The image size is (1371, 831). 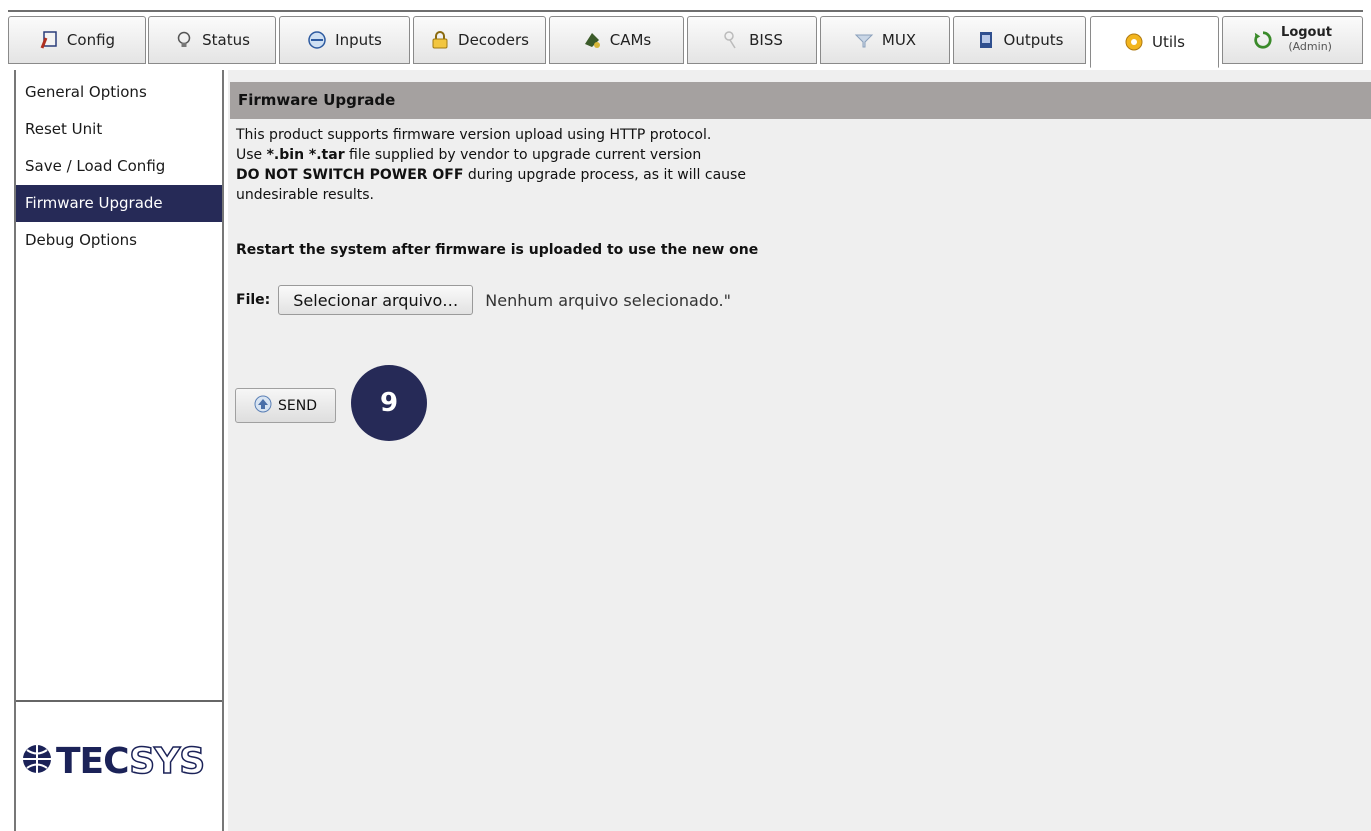 I want to click on logo-wordmark: TECSYS, so click(x=131, y=761).